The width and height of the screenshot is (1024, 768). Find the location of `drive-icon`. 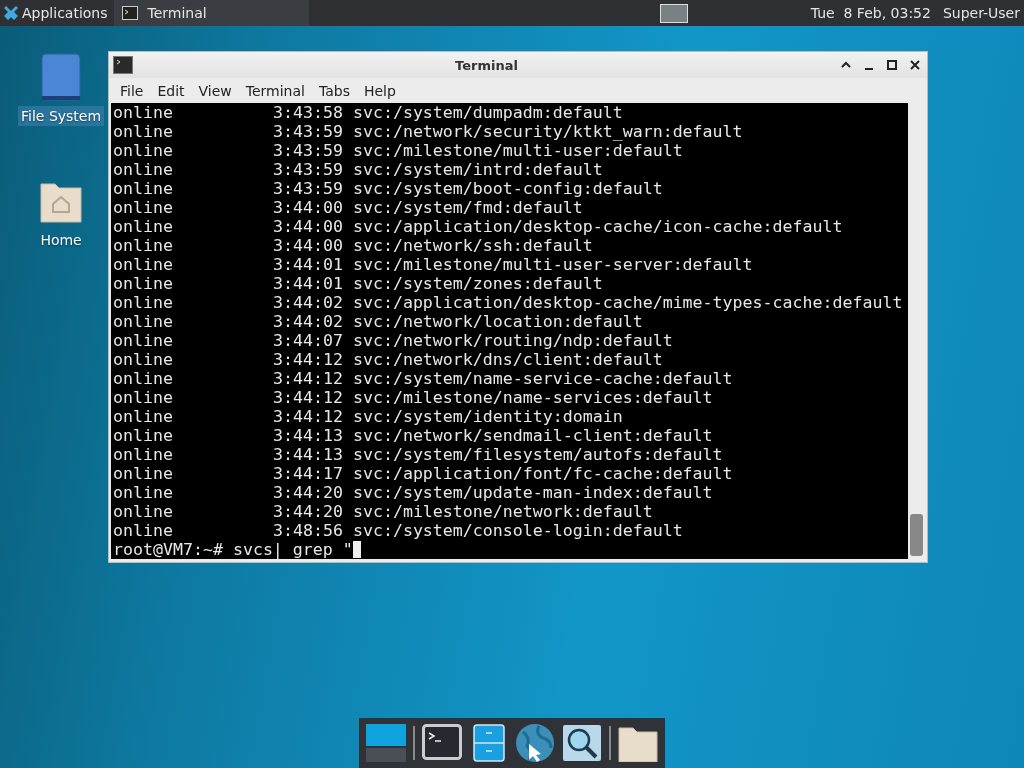

drive-icon is located at coordinates (61, 77).